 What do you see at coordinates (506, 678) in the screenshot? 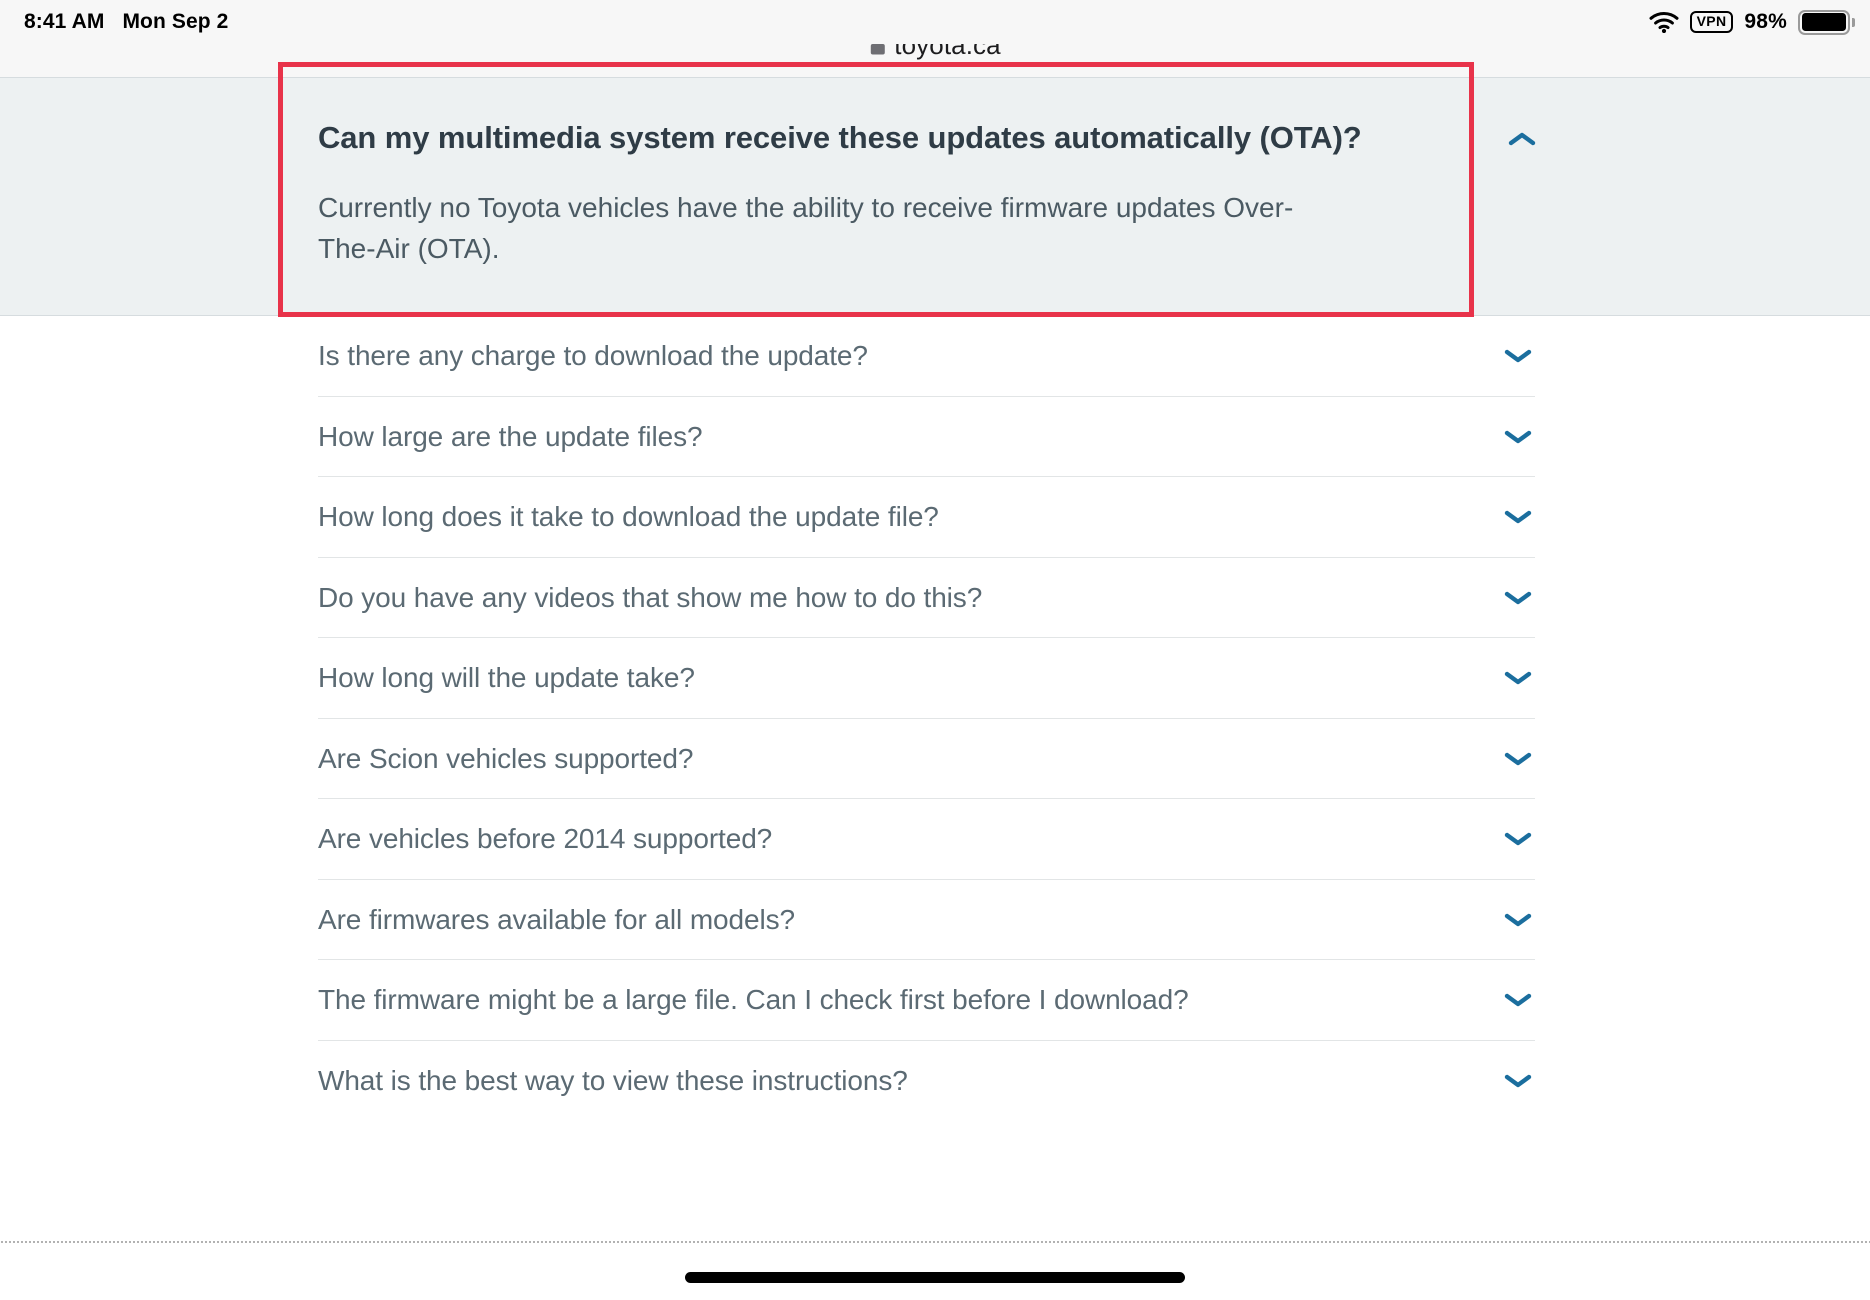
I see `faq-question-label: How long will the update take?` at bounding box center [506, 678].